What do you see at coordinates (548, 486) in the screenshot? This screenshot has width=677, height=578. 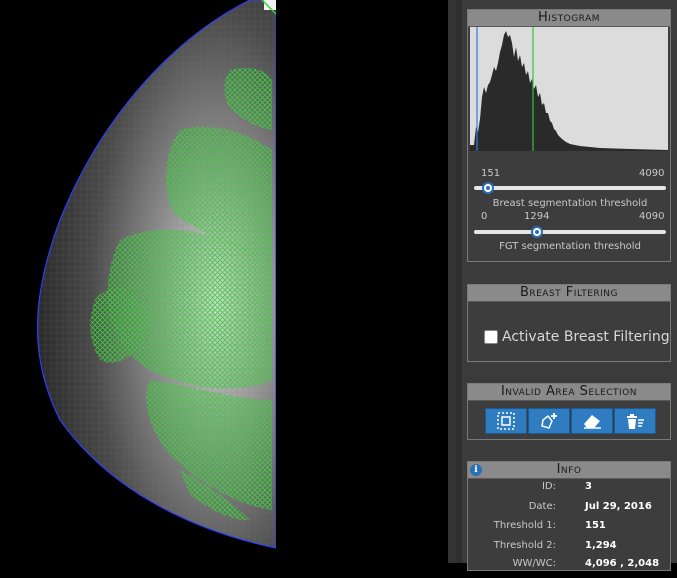 I see `info-key: ID:` at bounding box center [548, 486].